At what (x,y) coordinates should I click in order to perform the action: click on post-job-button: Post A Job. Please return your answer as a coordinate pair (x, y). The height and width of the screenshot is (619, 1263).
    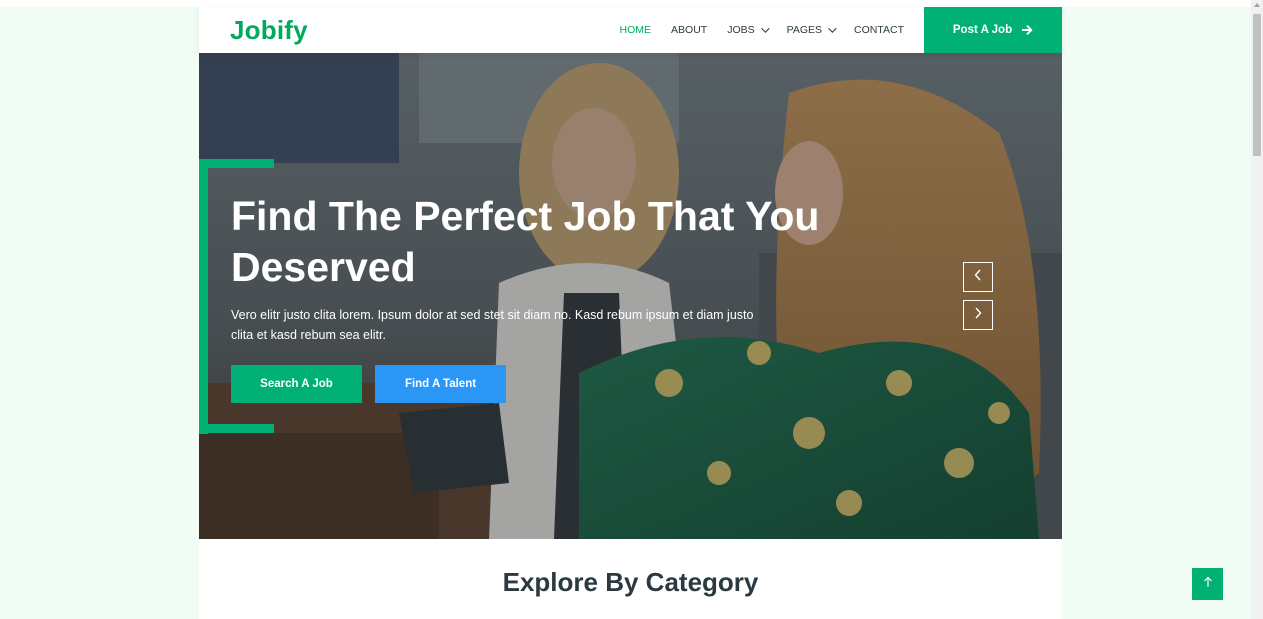
    Looking at the image, I should click on (993, 30).